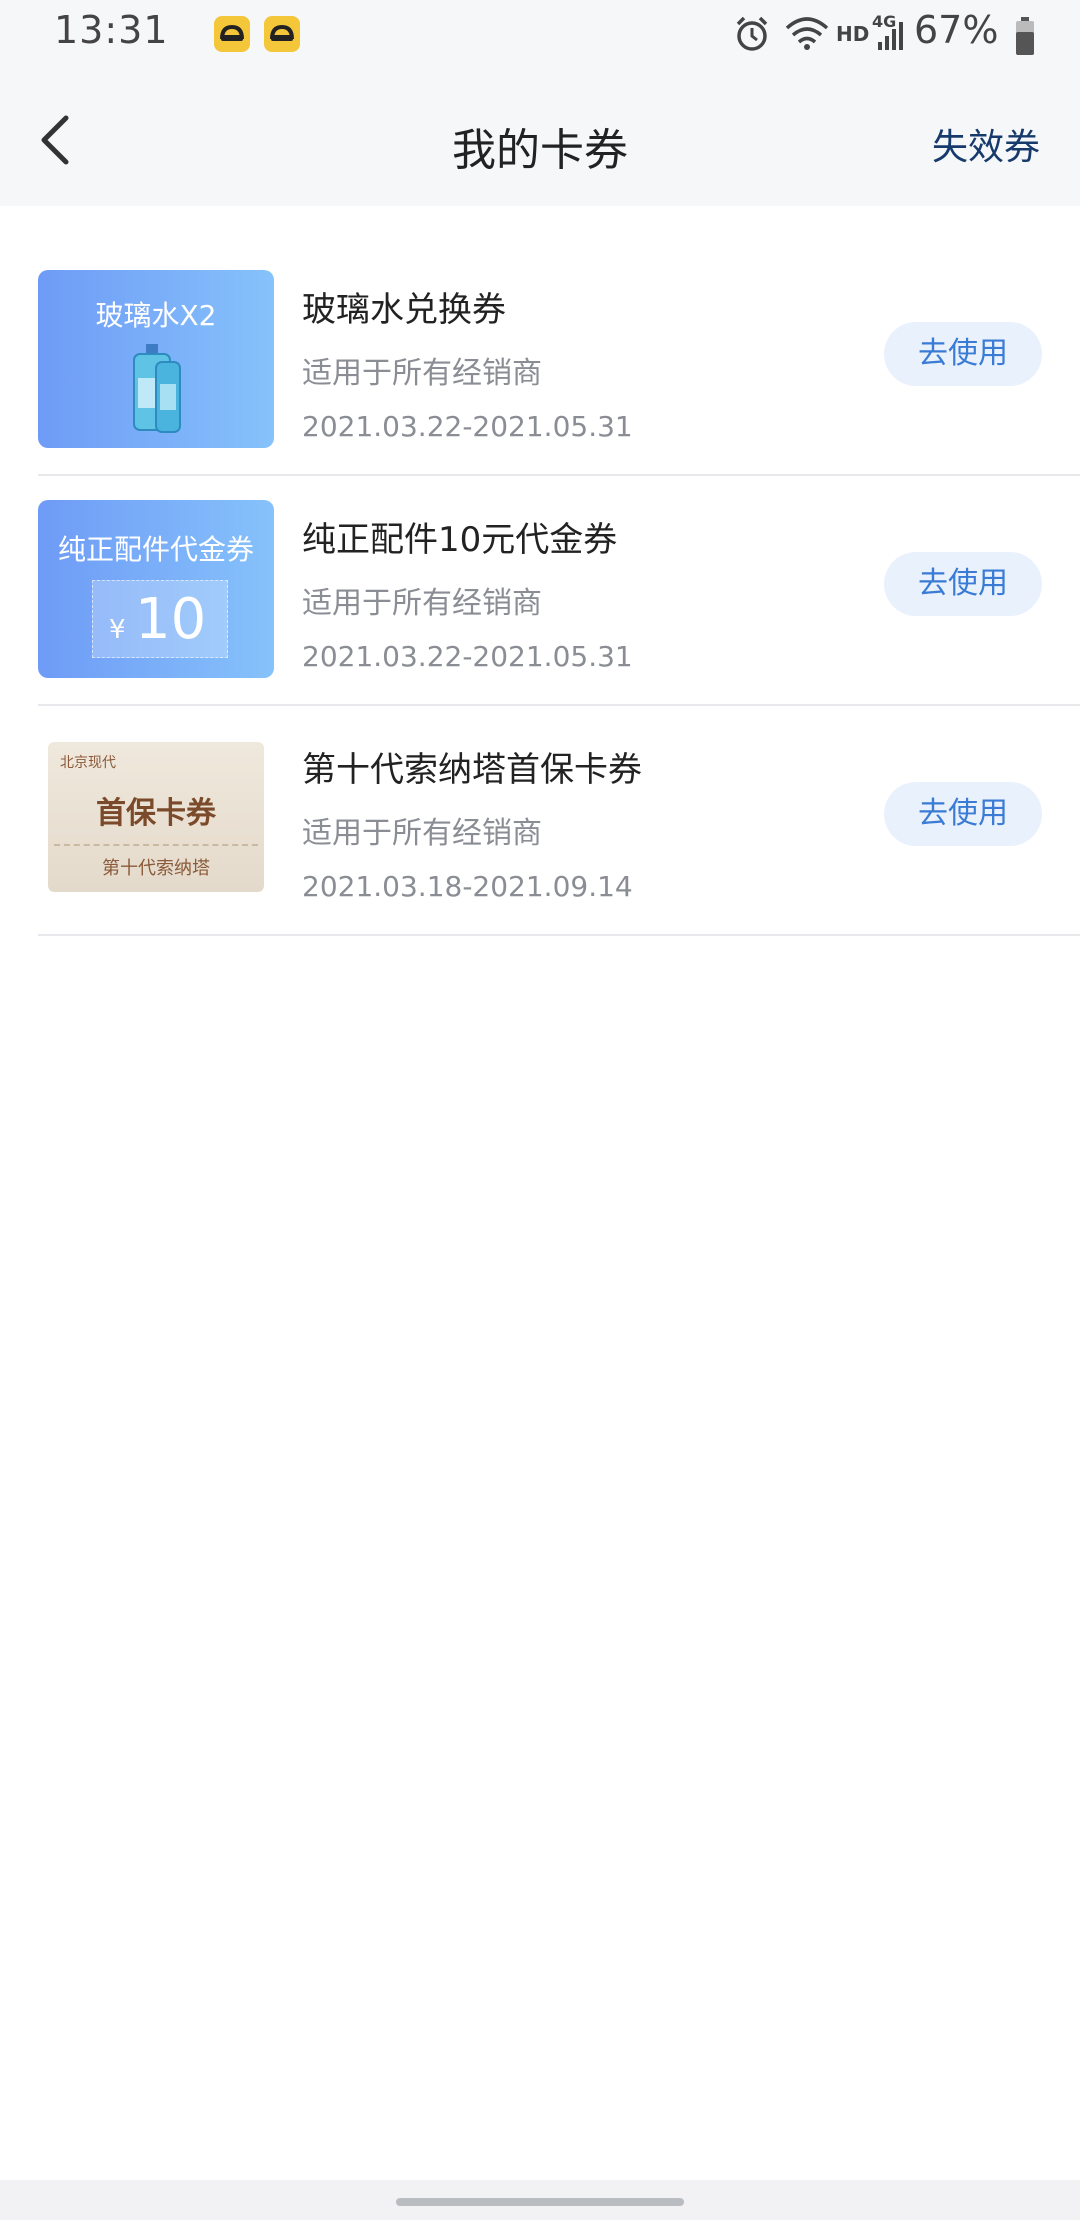 The image size is (1080, 2220). What do you see at coordinates (467, 886) in the screenshot?
I see `coupon-date: 2021.03.18-2021.09.14` at bounding box center [467, 886].